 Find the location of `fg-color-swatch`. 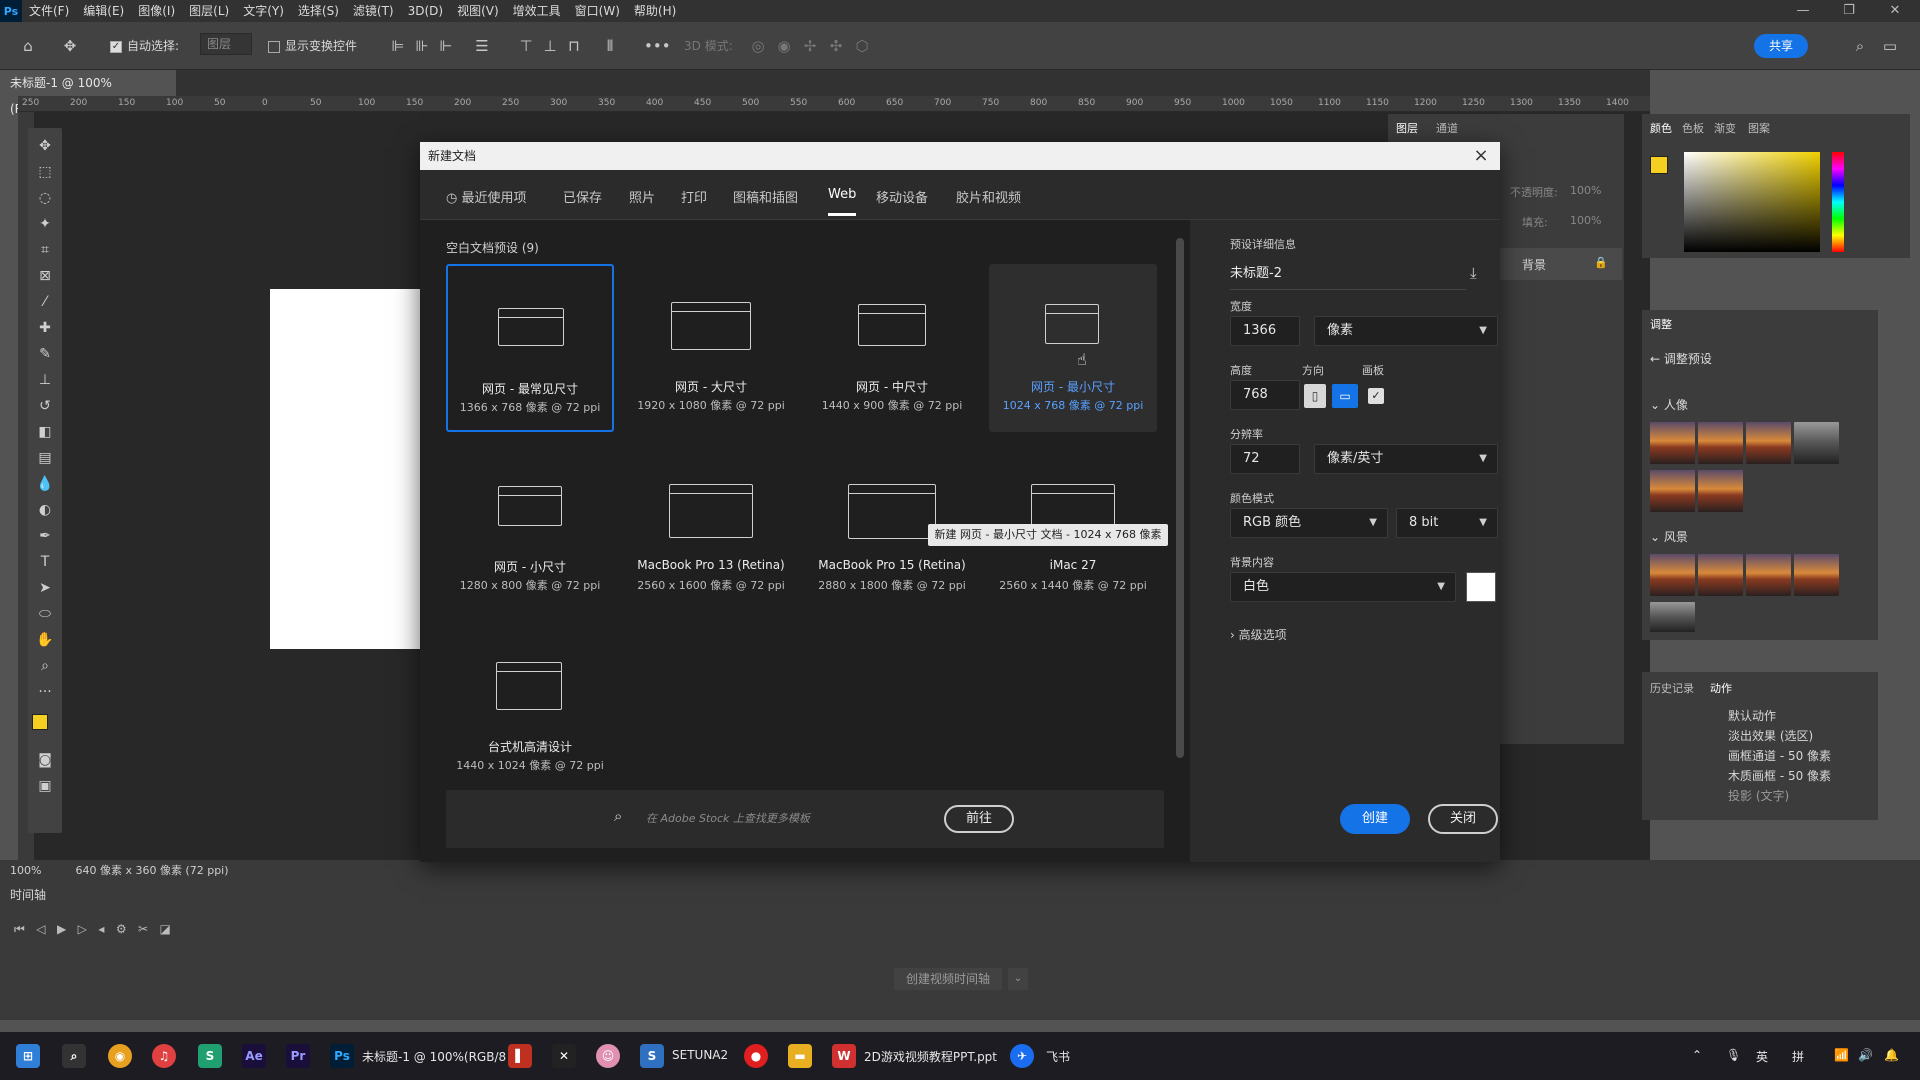

fg-color-swatch is located at coordinates (1659, 165).